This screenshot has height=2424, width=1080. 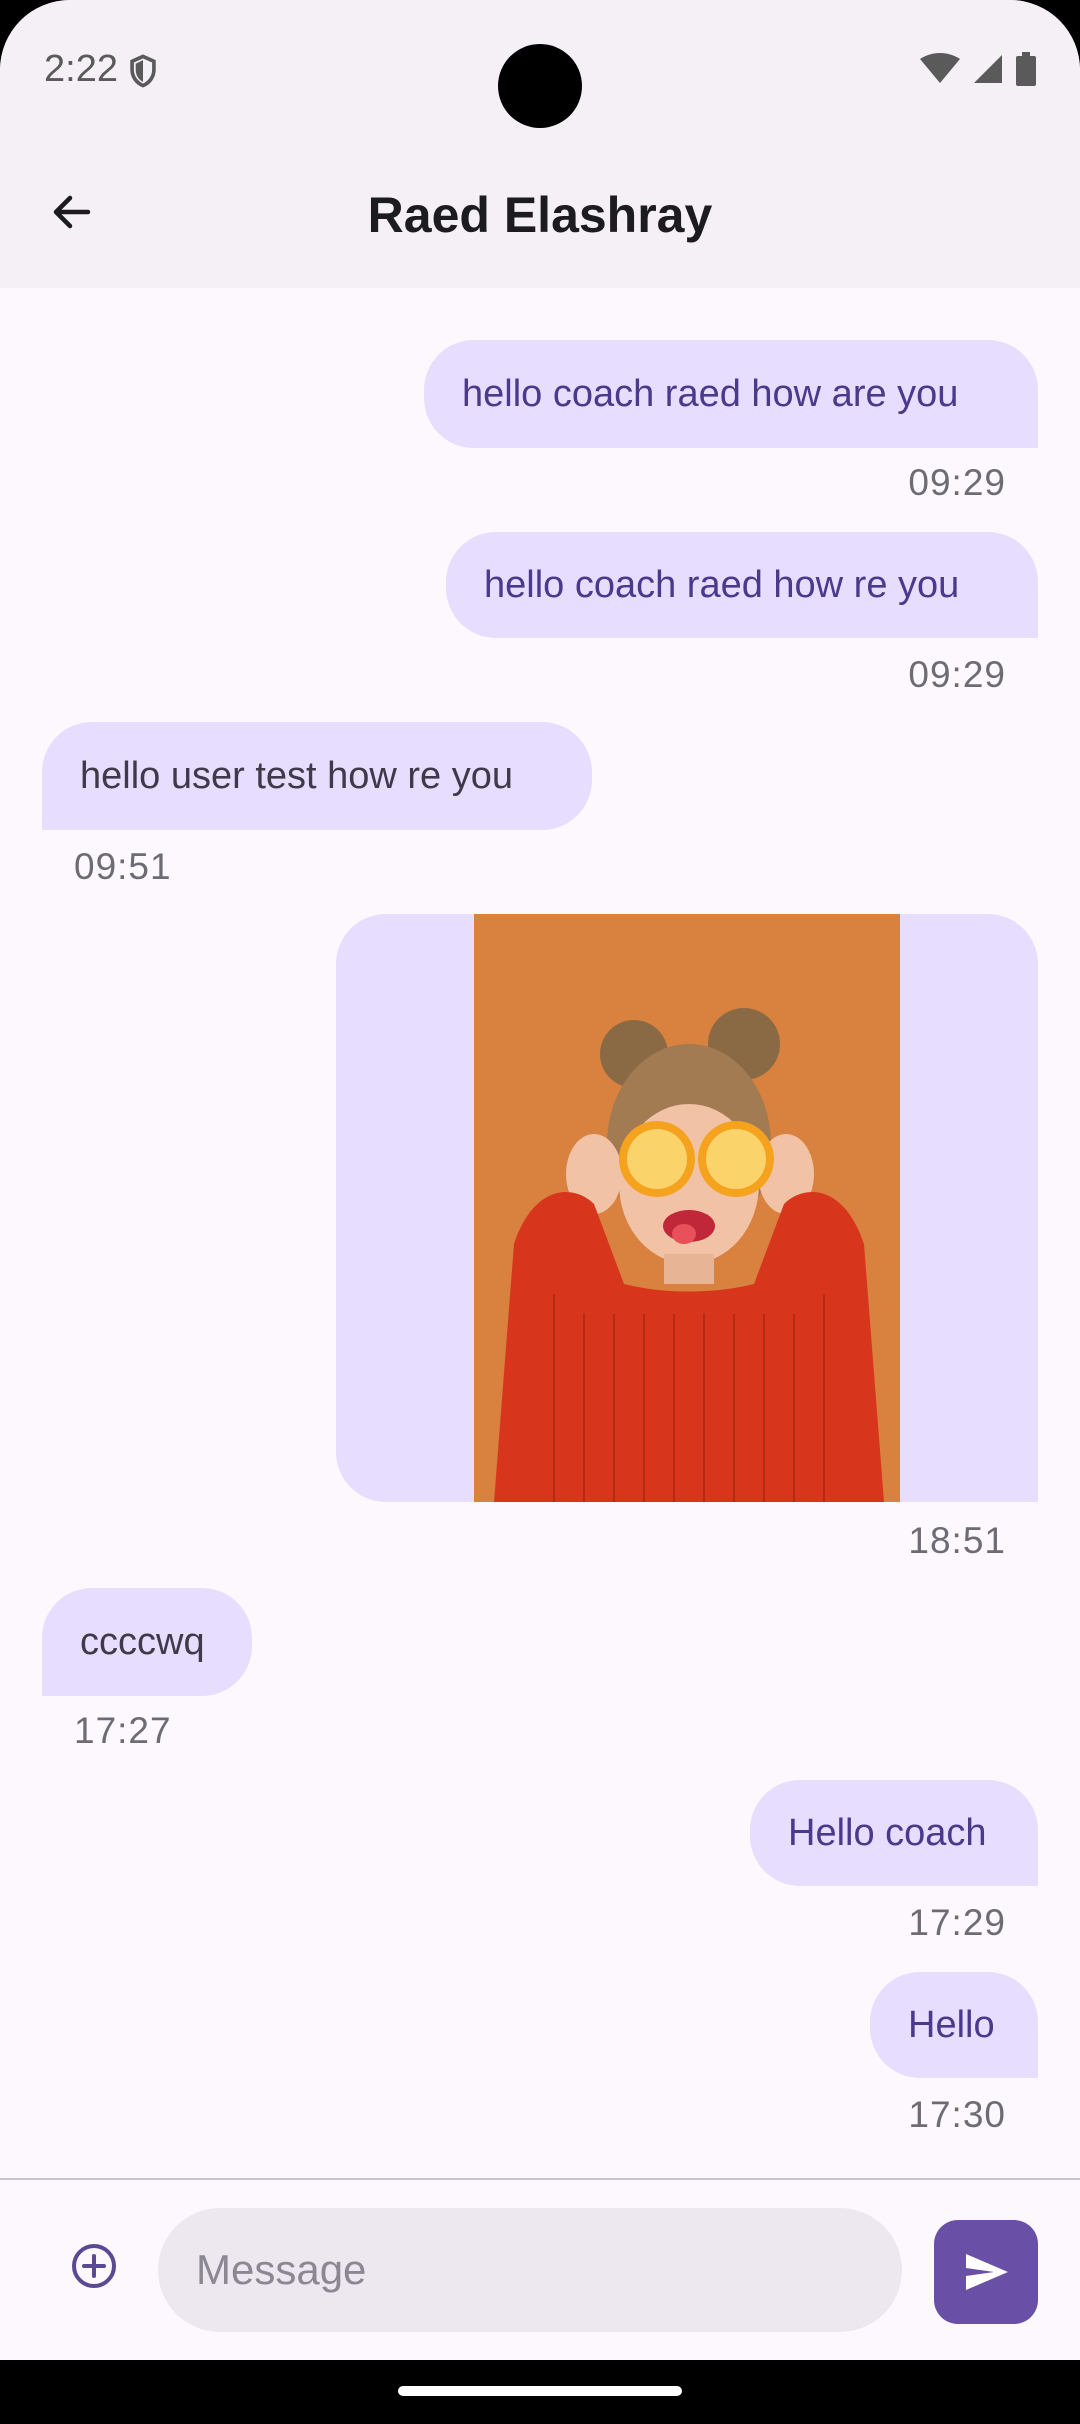 What do you see at coordinates (940, 71) in the screenshot?
I see `wifi-icon` at bounding box center [940, 71].